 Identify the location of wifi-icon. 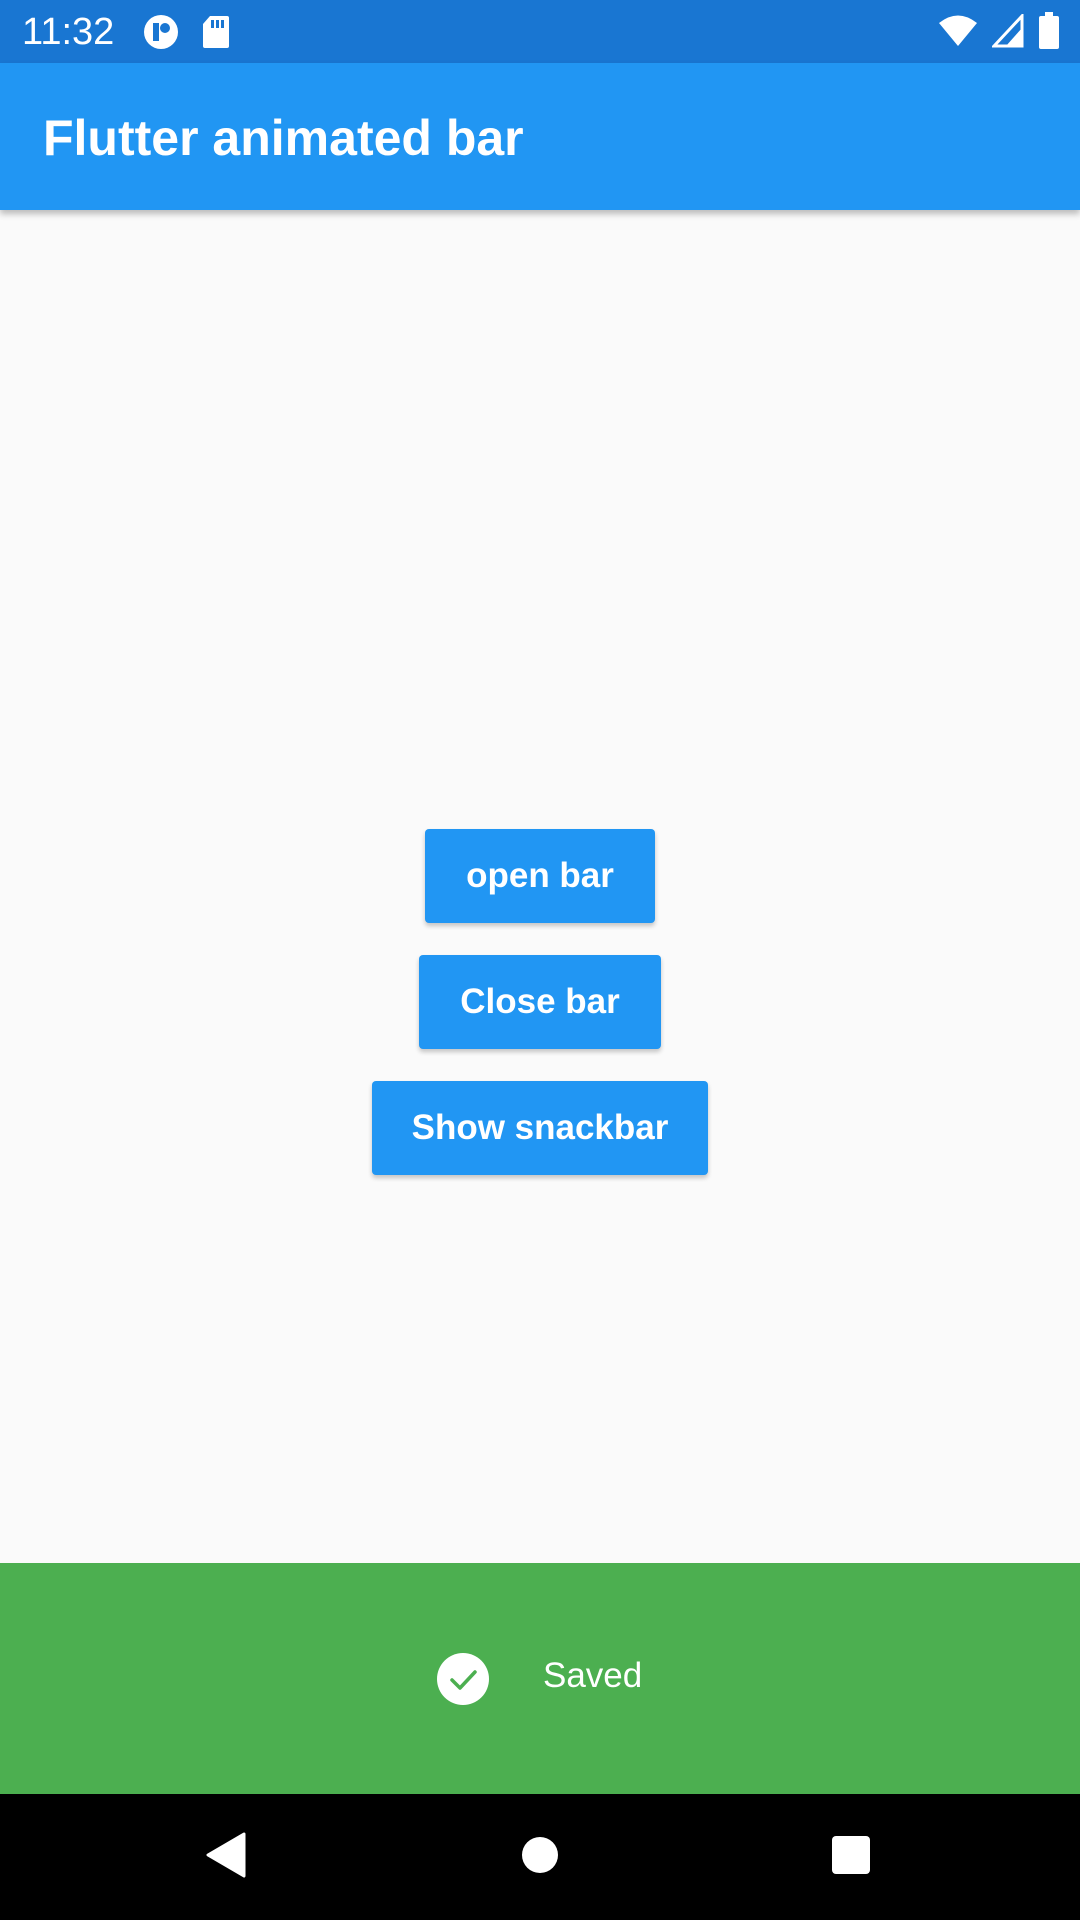
(958, 33).